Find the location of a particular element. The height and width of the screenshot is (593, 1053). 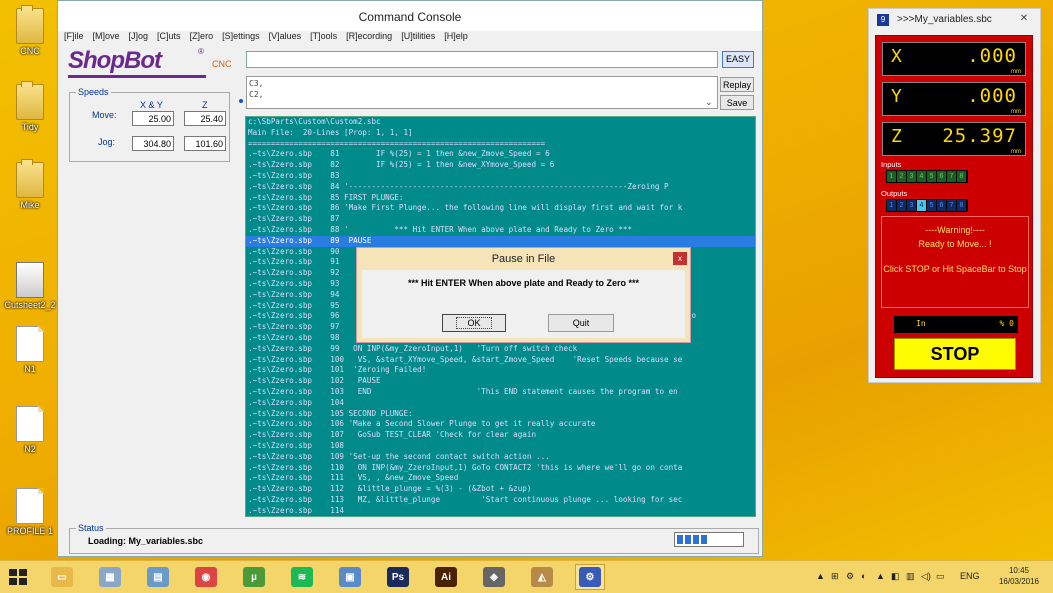

tray-icon: ⚙ is located at coordinates (850, 576).